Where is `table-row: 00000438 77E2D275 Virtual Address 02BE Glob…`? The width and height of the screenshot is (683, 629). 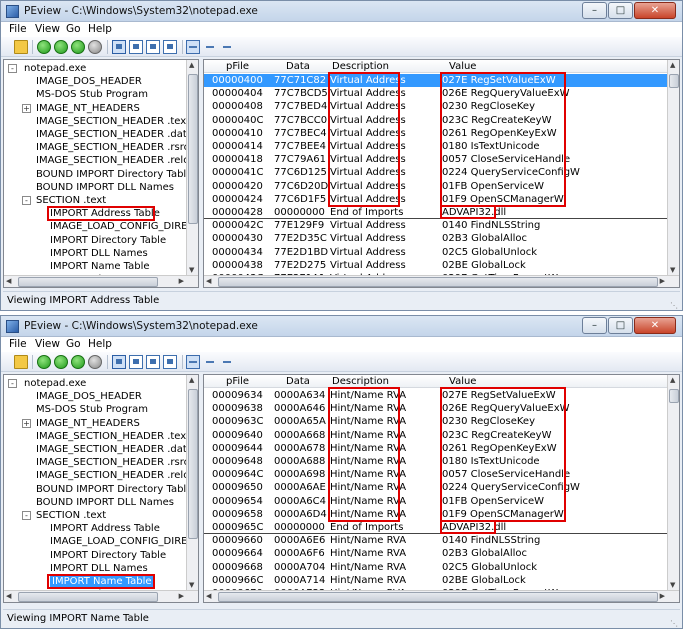 table-row: 00000438 77E2D275 Virtual Address 02BE Glob… is located at coordinates (436, 265).